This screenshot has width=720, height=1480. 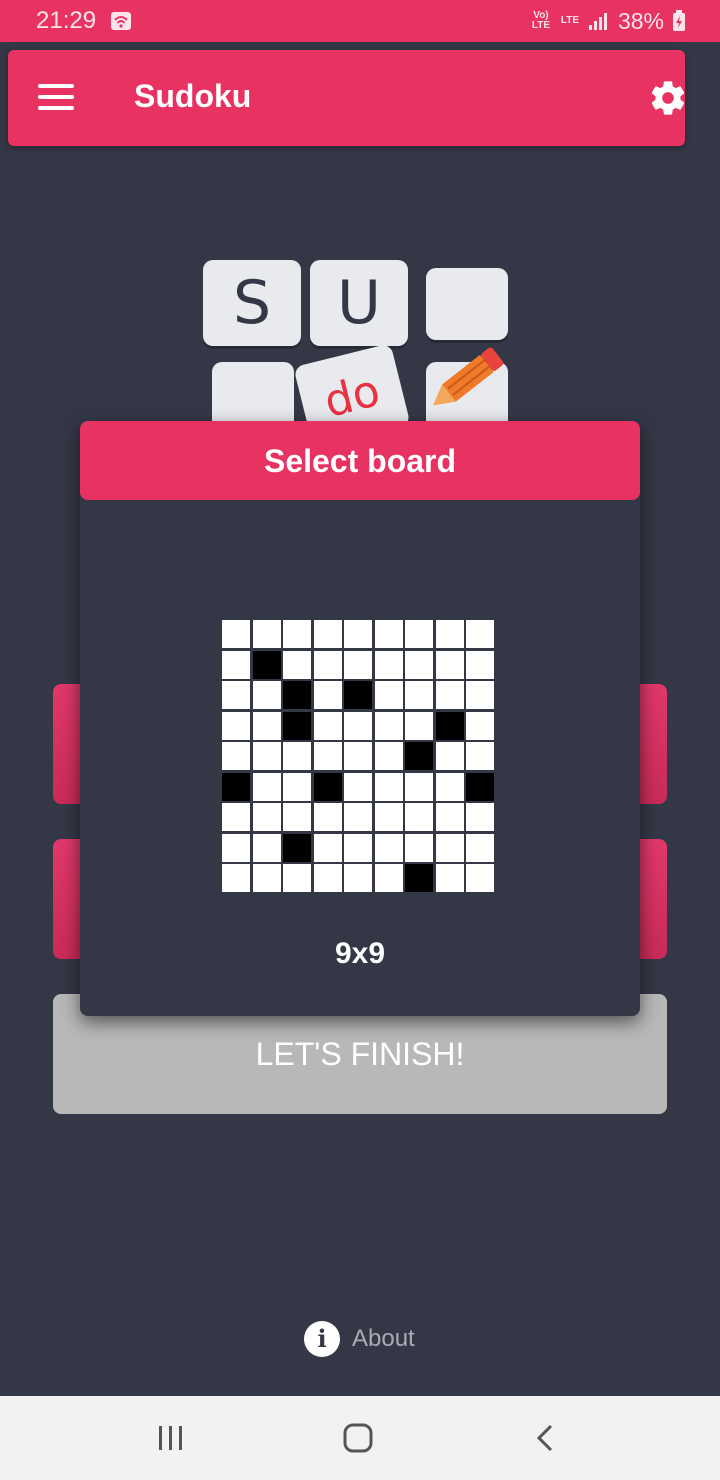 I want to click on volte-indicator: Vo) LTE, so click(x=541, y=20).